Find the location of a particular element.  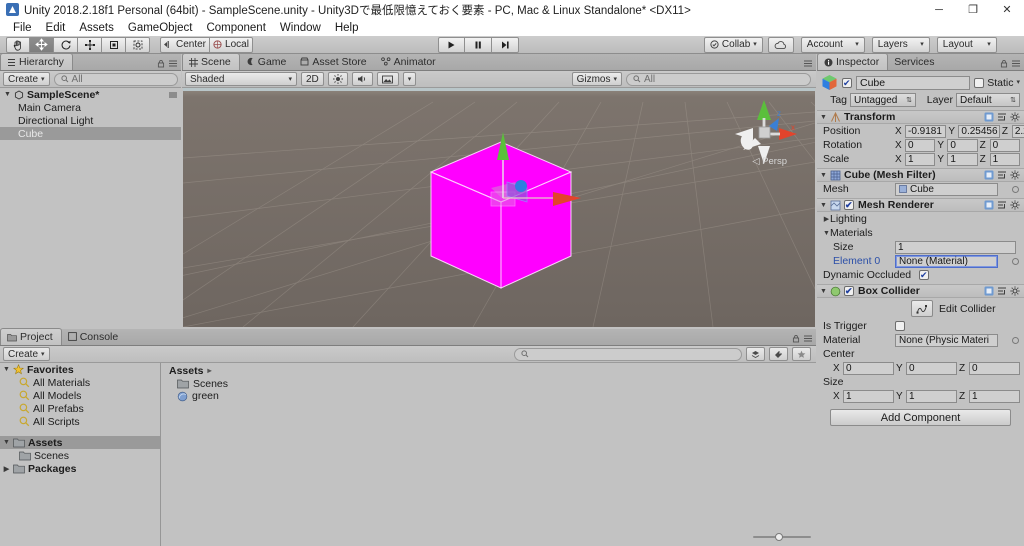

hand-tool-button is located at coordinates (18, 44).